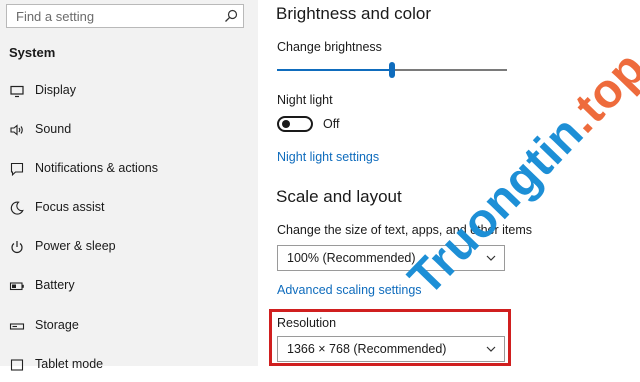 The image size is (640, 382). What do you see at coordinates (125, 16) in the screenshot?
I see `search-box: Find a setting` at bounding box center [125, 16].